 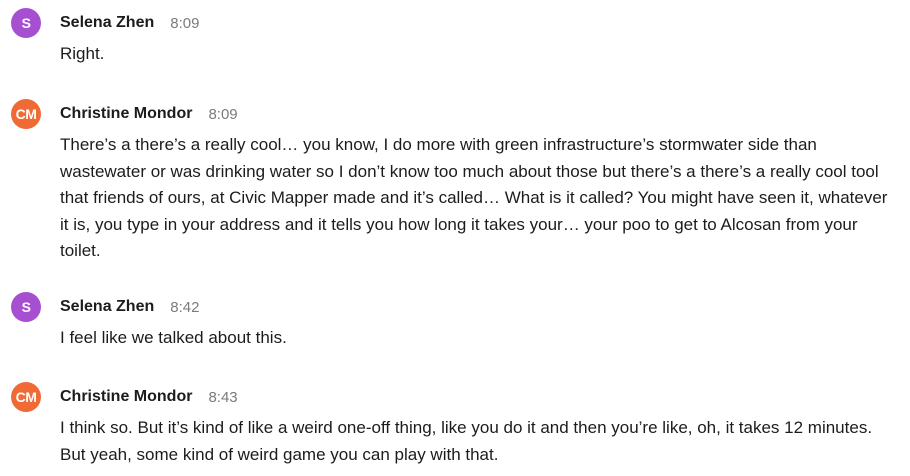 What do you see at coordinates (184, 307) in the screenshot?
I see `timestamp: 8:42` at bounding box center [184, 307].